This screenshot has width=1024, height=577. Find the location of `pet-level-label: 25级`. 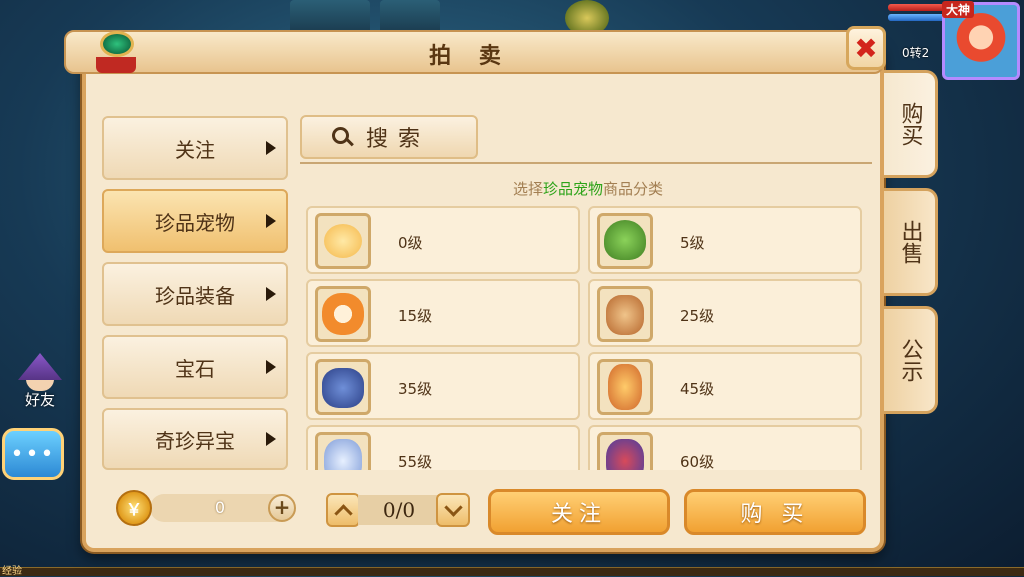

pet-level-label: 25级 is located at coordinates (697, 316).